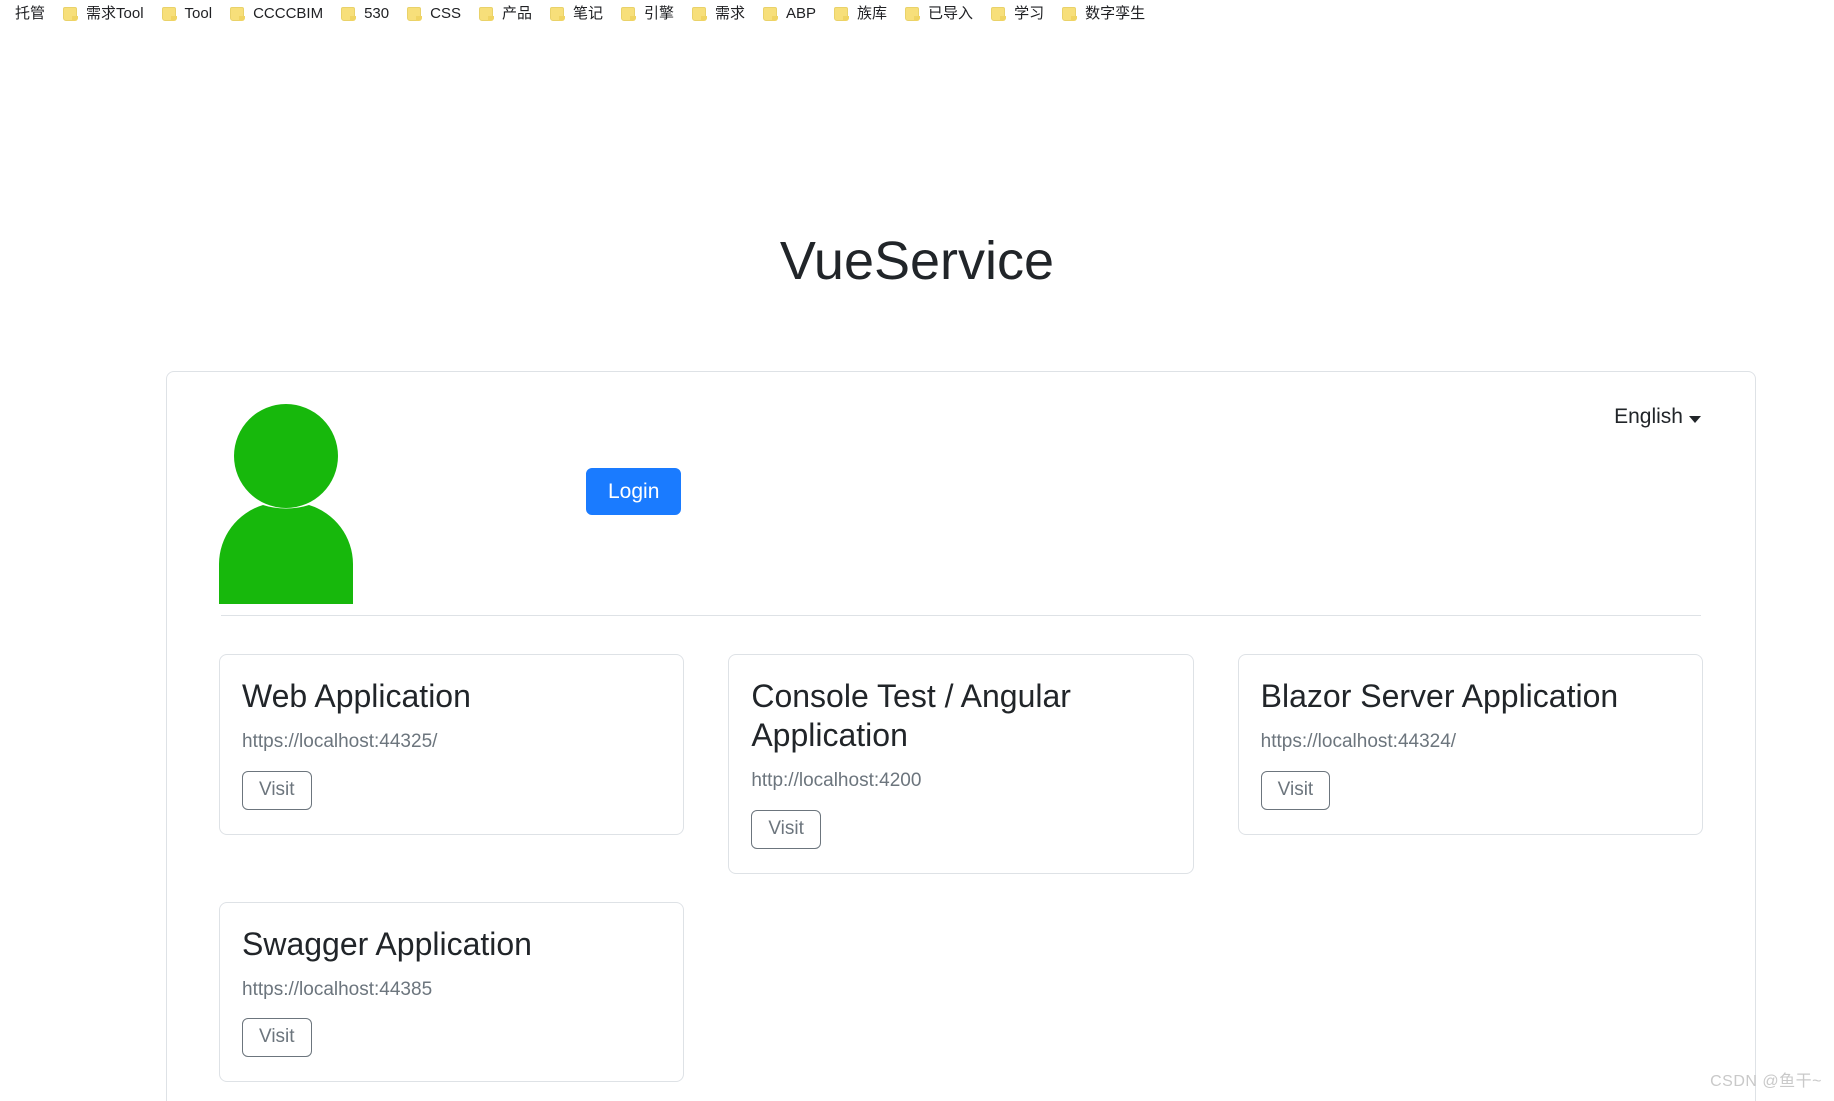 The image size is (1834, 1101). What do you see at coordinates (951, 13) in the screenshot?
I see `bookmark-item-label: 已导入` at bounding box center [951, 13].